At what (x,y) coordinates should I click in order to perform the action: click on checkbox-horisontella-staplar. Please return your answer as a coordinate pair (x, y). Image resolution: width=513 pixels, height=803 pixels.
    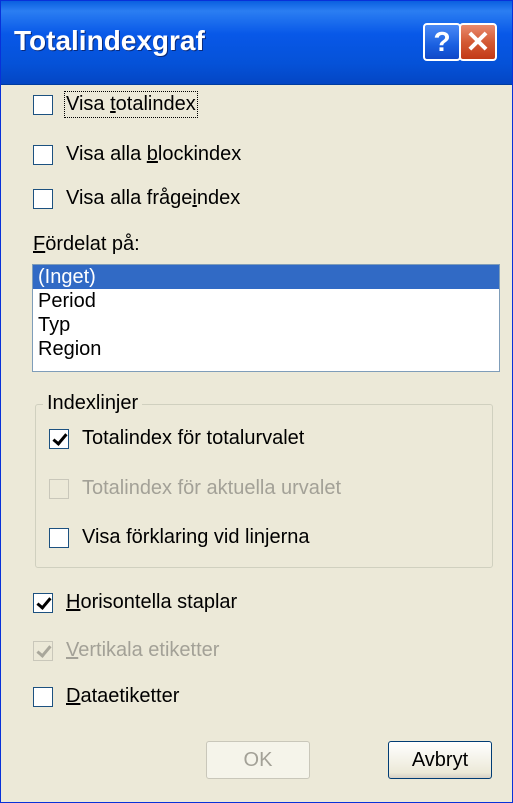
    Looking at the image, I should click on (43, 602).